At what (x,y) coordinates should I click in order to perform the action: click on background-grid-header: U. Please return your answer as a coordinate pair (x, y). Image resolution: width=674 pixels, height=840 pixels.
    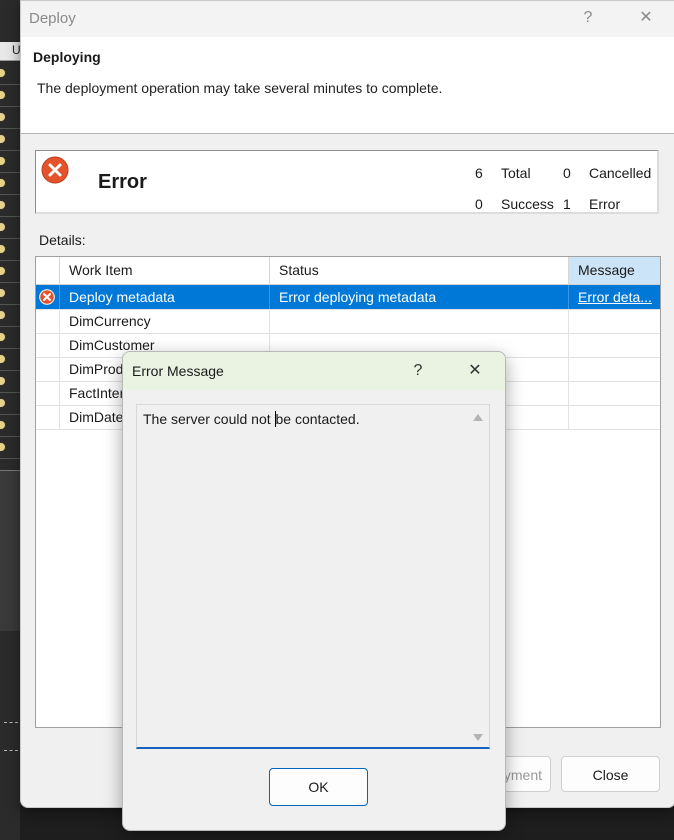
    Looking at the image, I should click on (10, 51).